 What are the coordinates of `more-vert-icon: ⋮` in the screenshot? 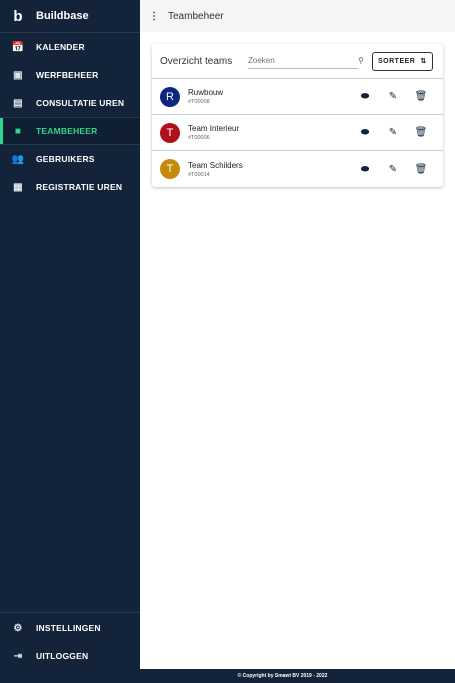 It's located at (154, 16).